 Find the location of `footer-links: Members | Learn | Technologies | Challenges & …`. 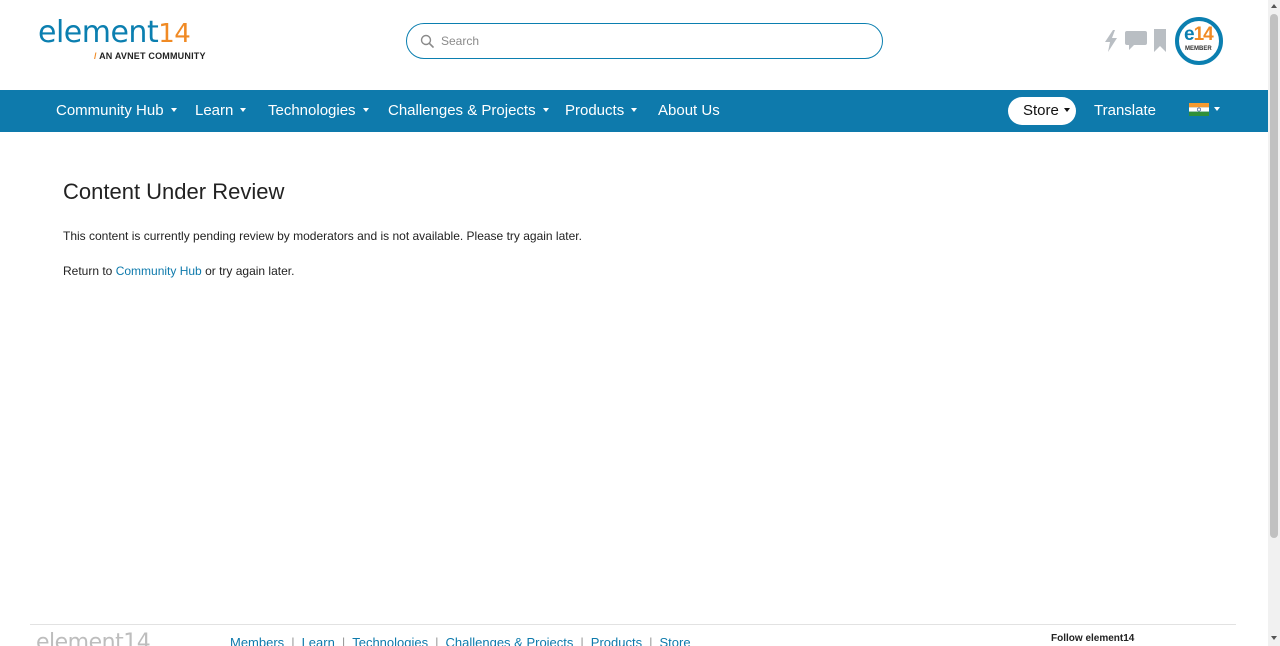

footer-links: Members | Learn | Technologies | Challenges & … is located at coordinates (460, 640).